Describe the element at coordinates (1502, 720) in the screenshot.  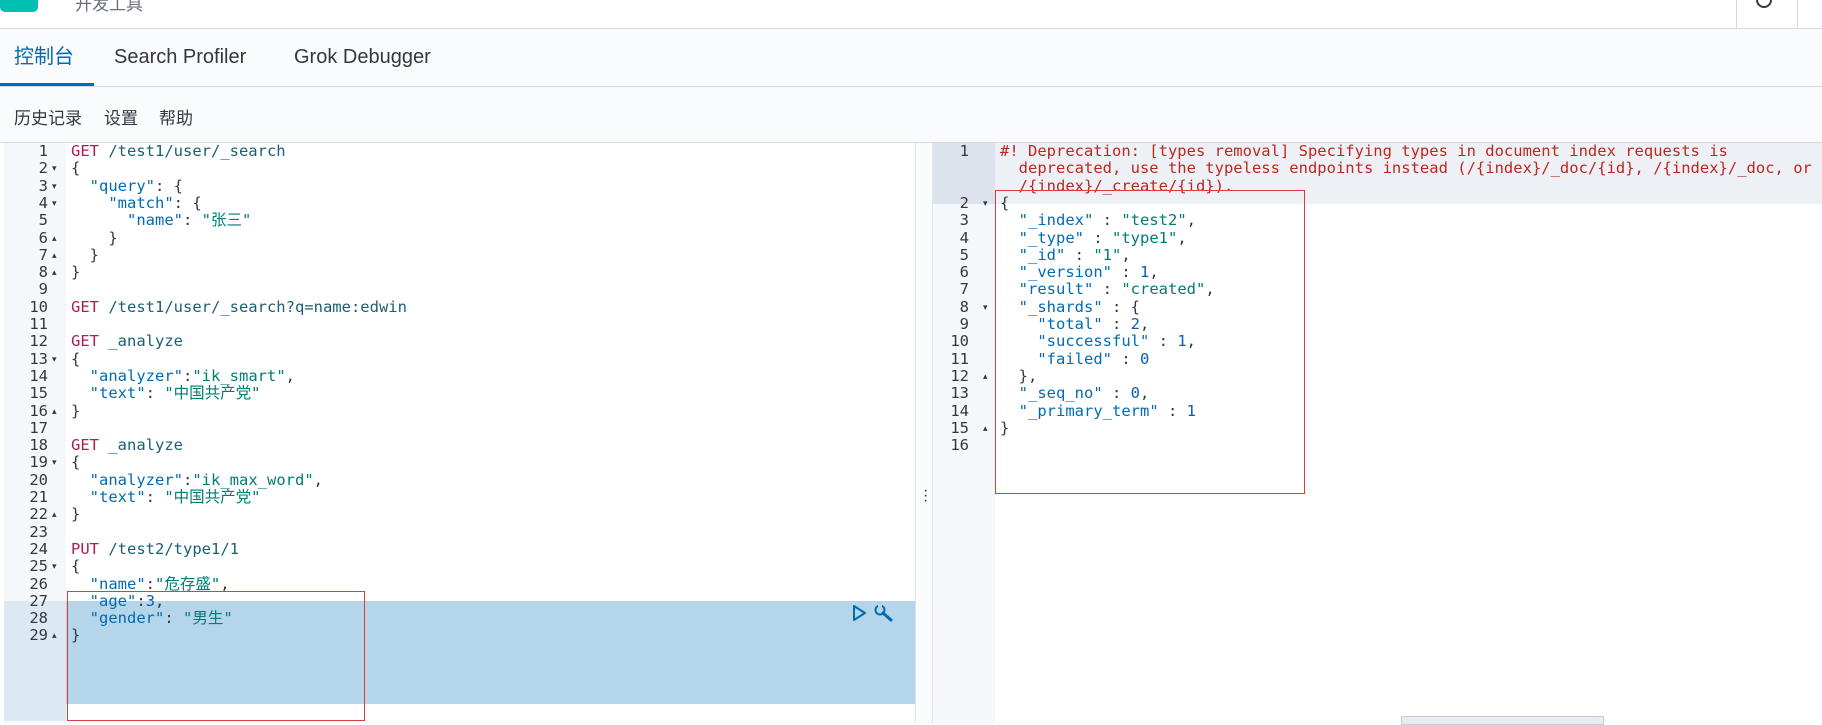
I see `horizontal-scrollbar` at that location.